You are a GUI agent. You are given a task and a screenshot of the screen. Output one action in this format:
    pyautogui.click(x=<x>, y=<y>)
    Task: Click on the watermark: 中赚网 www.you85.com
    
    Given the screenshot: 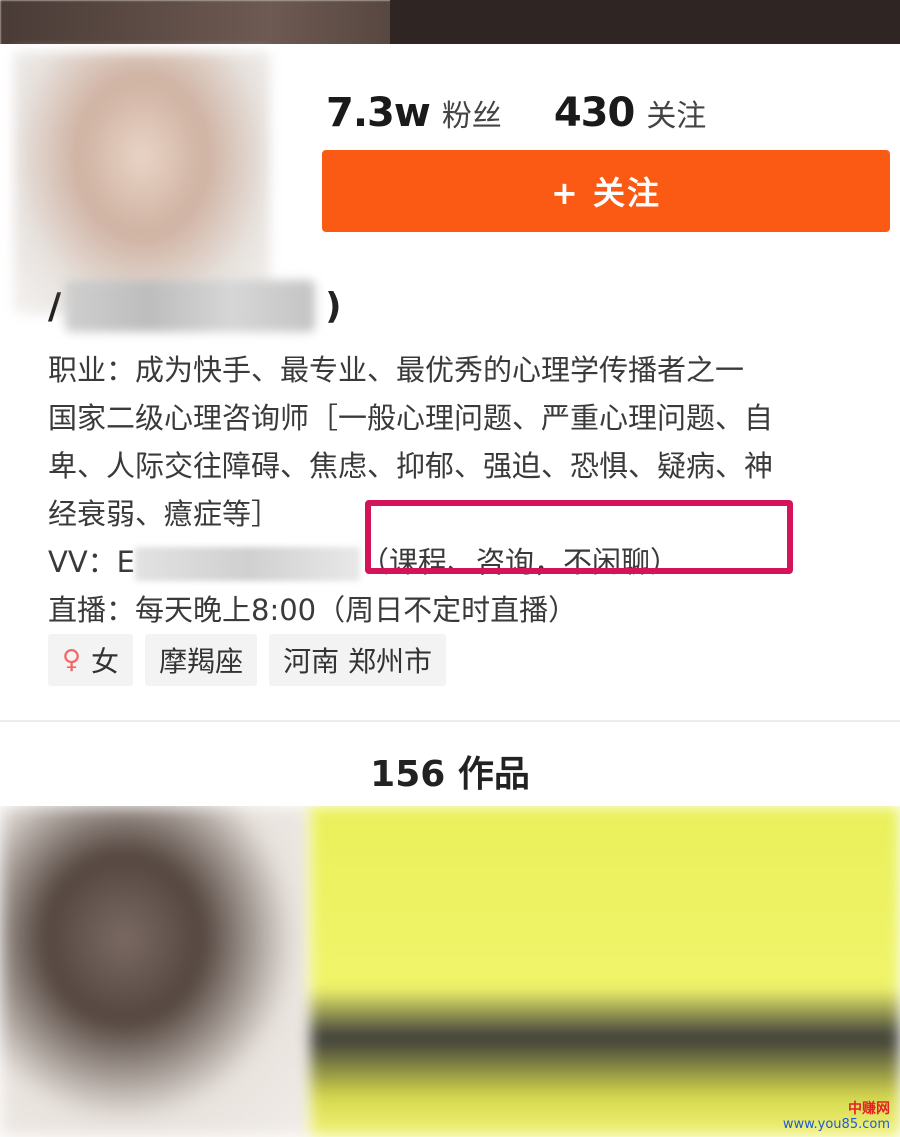 What is the action you would take?
    pyautogui.click(x=836, y=1117)
    